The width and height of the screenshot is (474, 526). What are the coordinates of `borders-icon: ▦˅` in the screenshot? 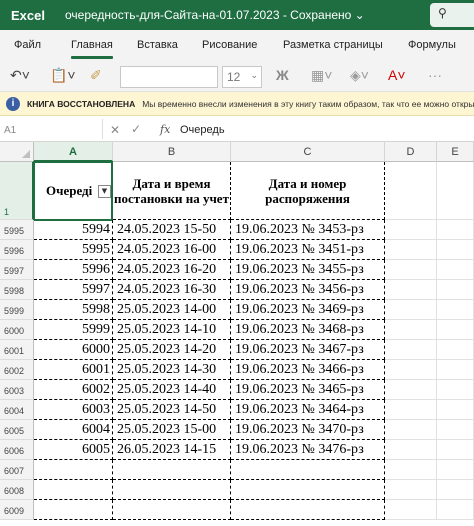 It's located at (321, 75).